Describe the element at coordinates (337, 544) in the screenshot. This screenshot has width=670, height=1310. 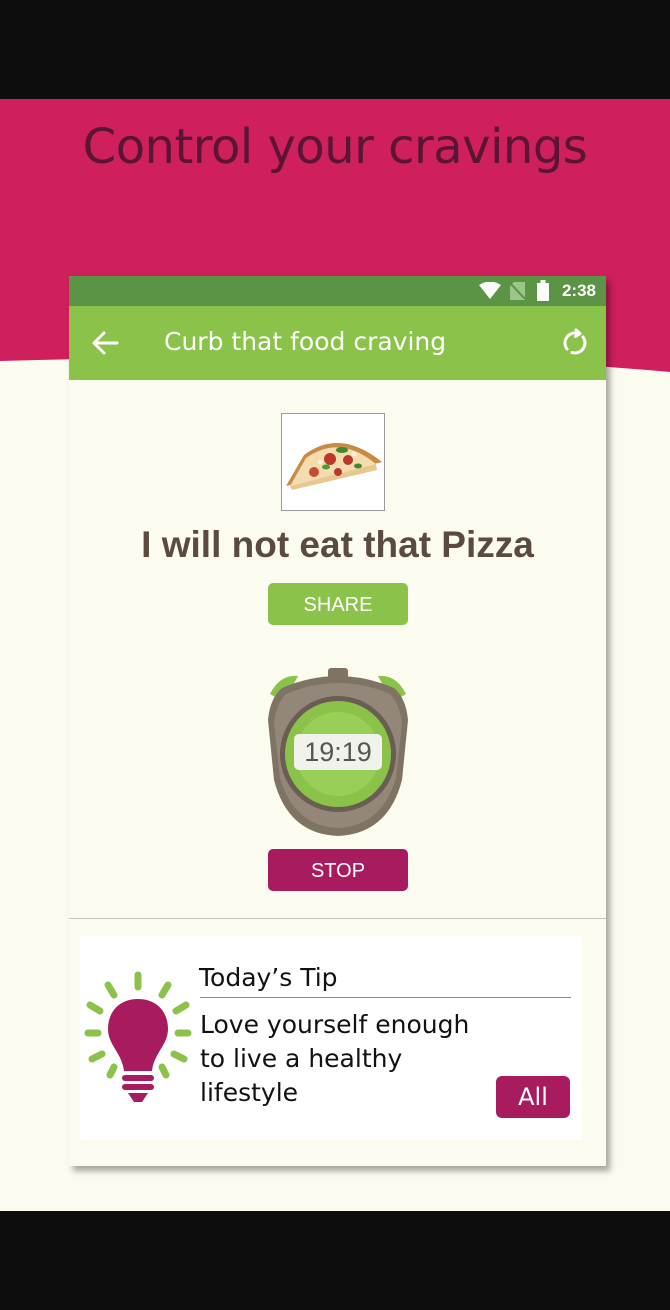
I see `pledge-text: I will not eat that Pizza` at that location.